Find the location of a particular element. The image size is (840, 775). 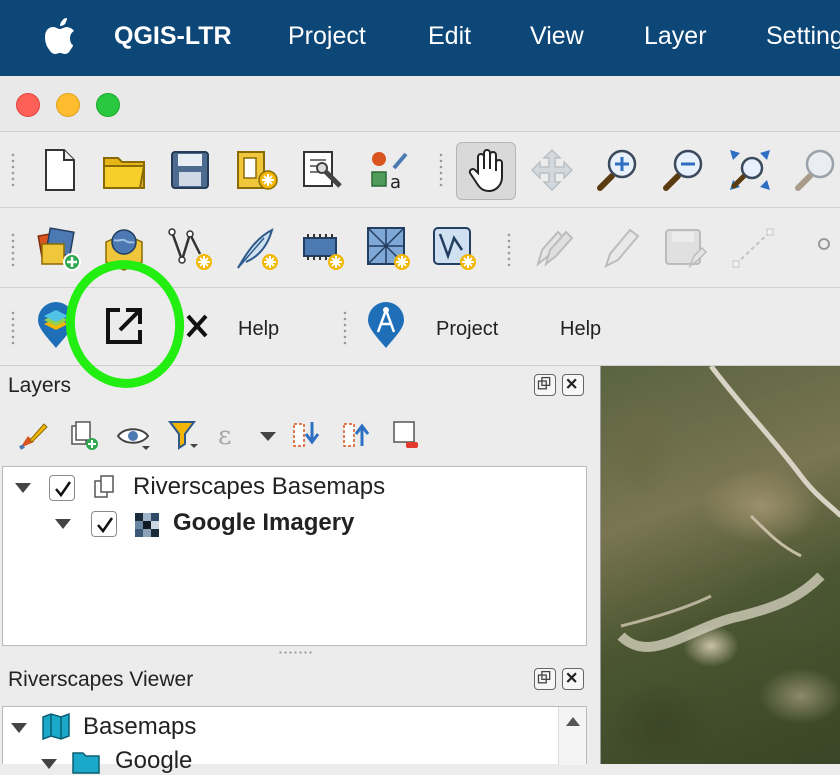

project-toolbar: a is located at coordinates (420, 170).